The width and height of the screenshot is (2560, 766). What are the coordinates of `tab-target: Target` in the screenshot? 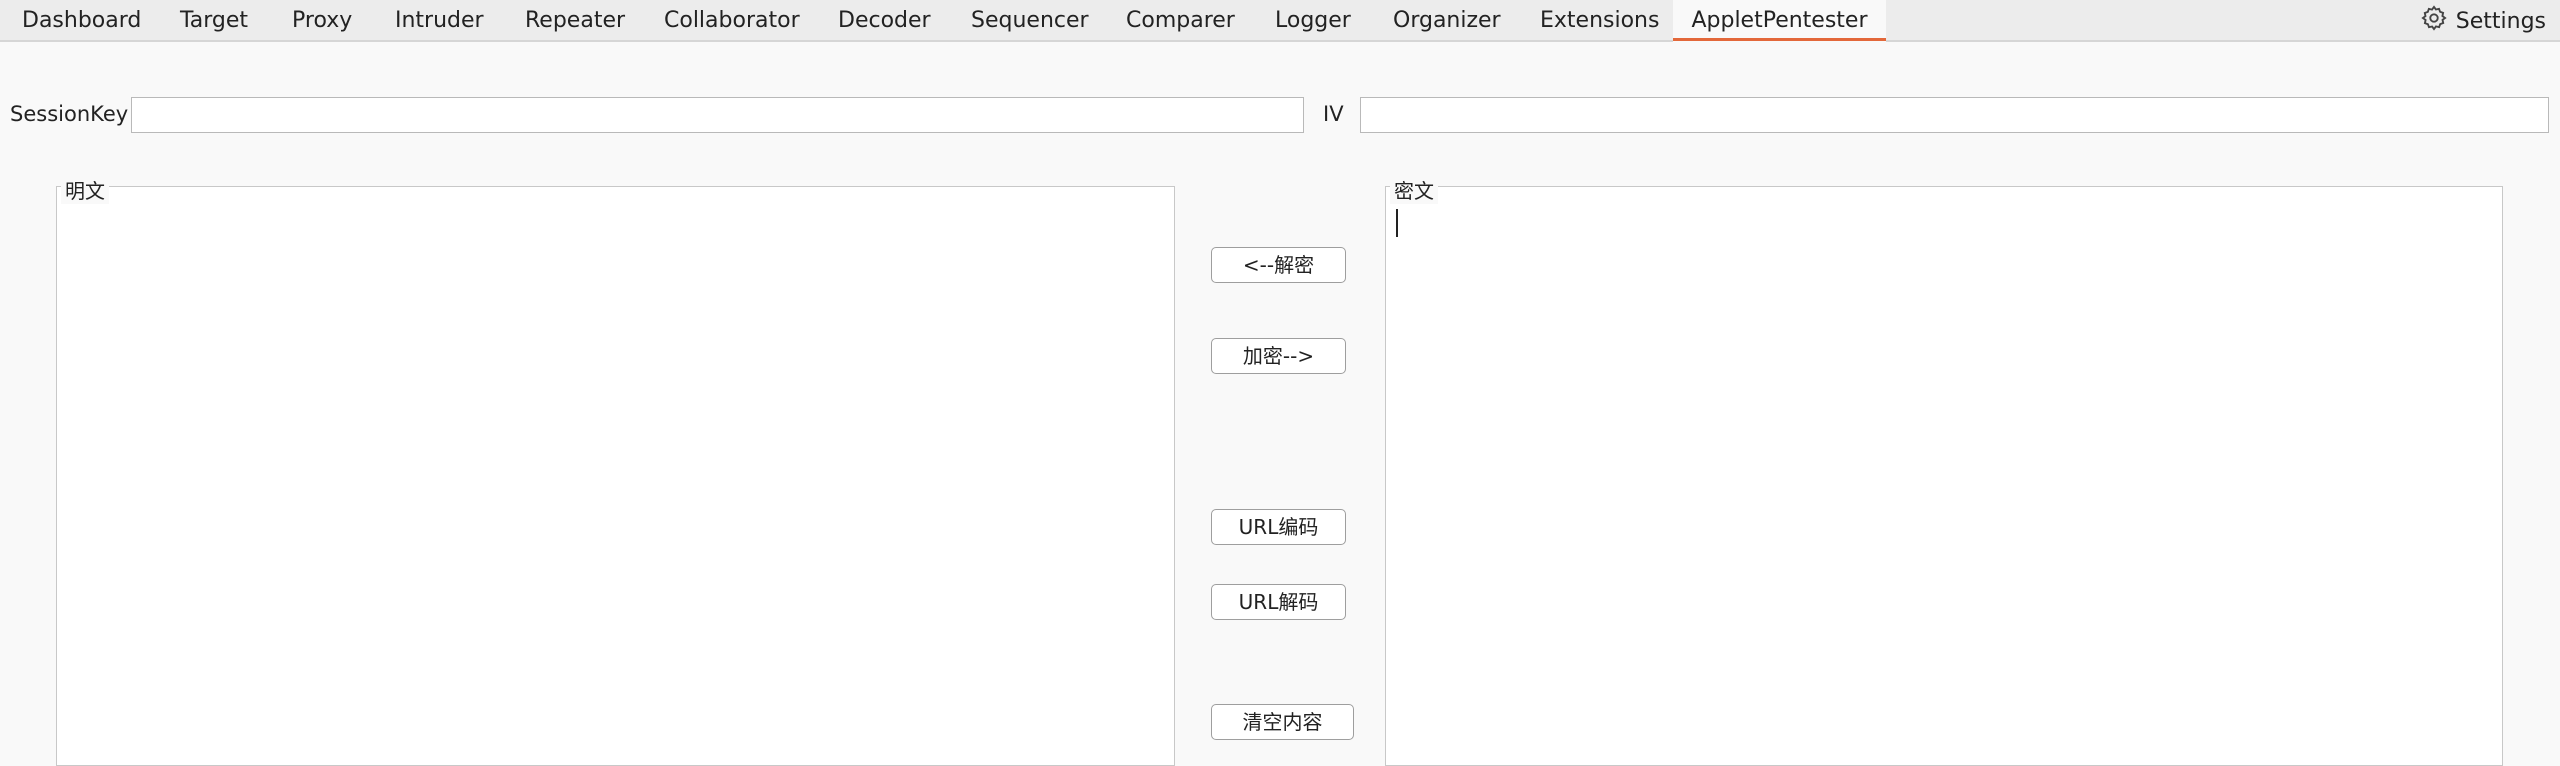 It's located at (214, 21).